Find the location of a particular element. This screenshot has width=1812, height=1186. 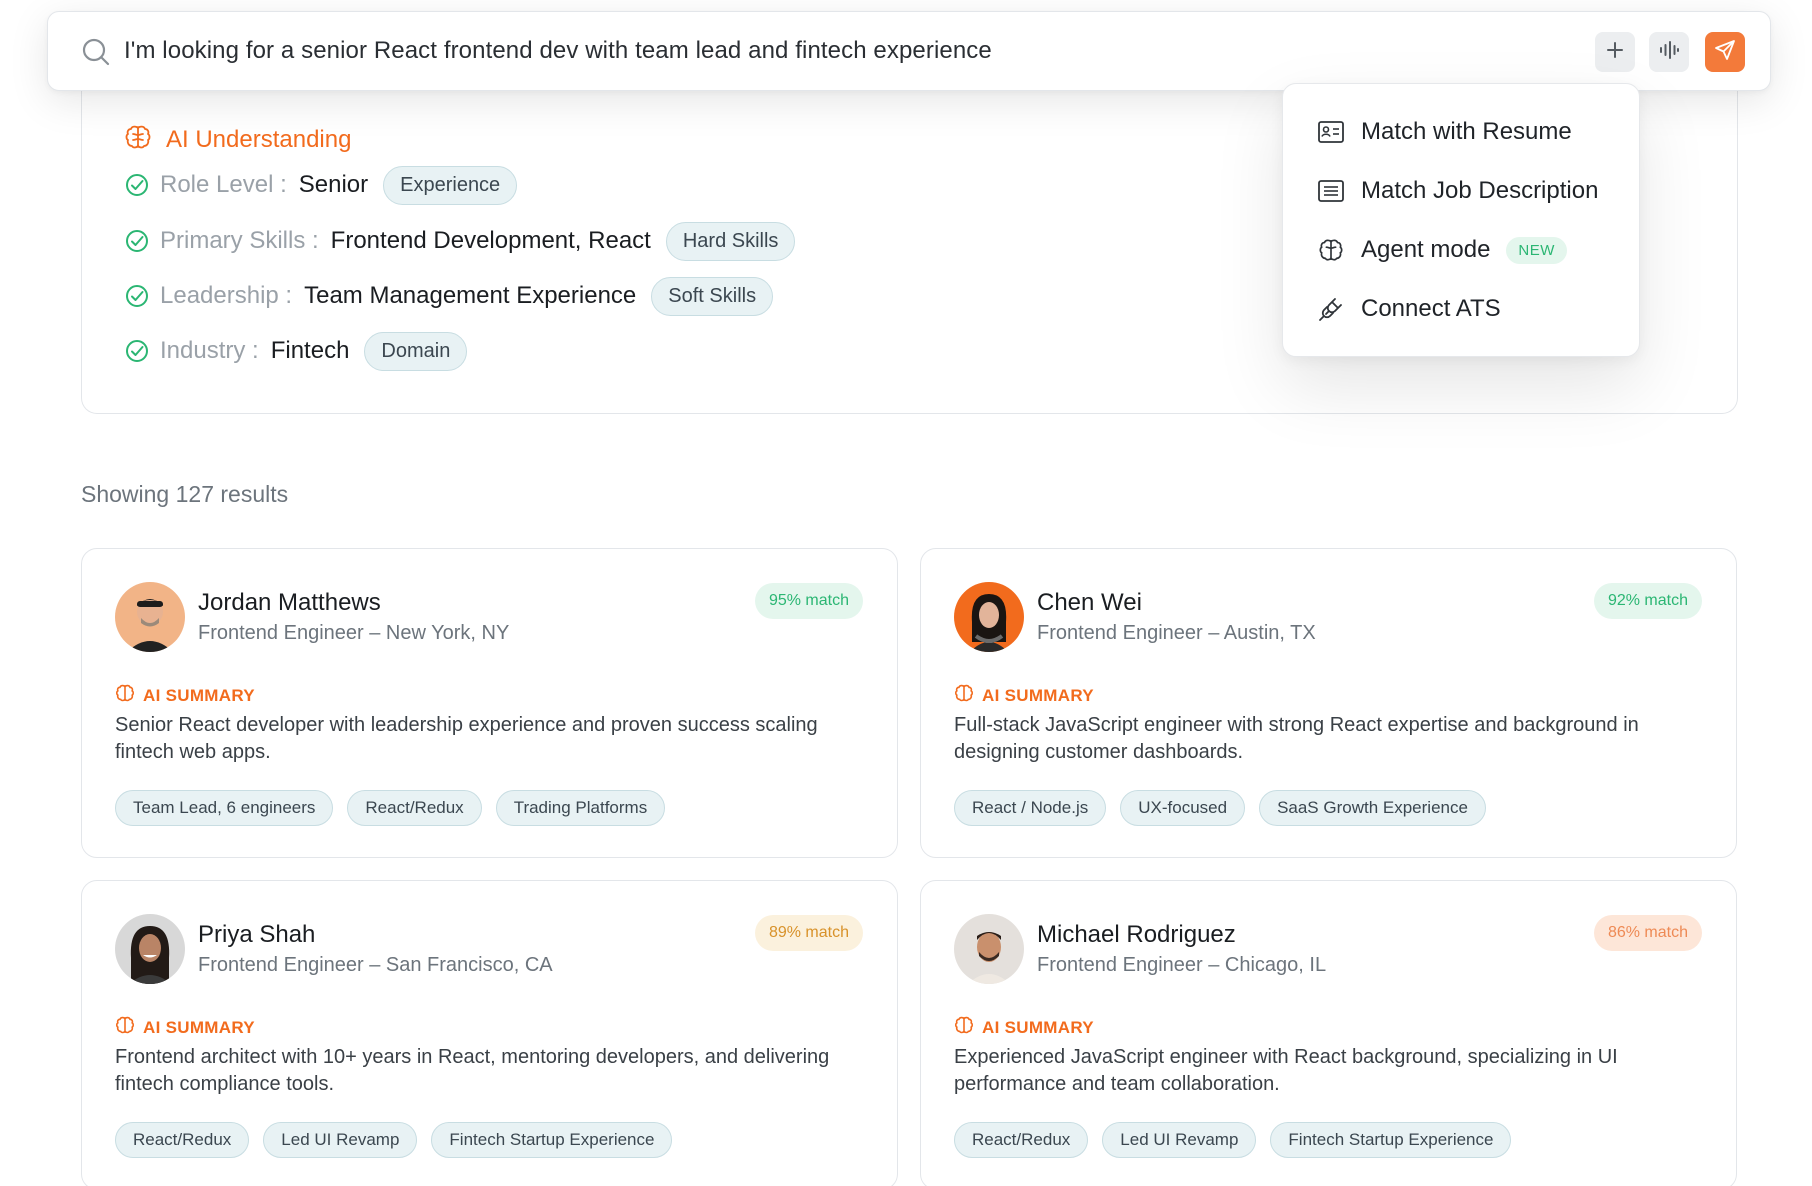

skill-chip: React / Node.js is located at coordinates (1030, 808).